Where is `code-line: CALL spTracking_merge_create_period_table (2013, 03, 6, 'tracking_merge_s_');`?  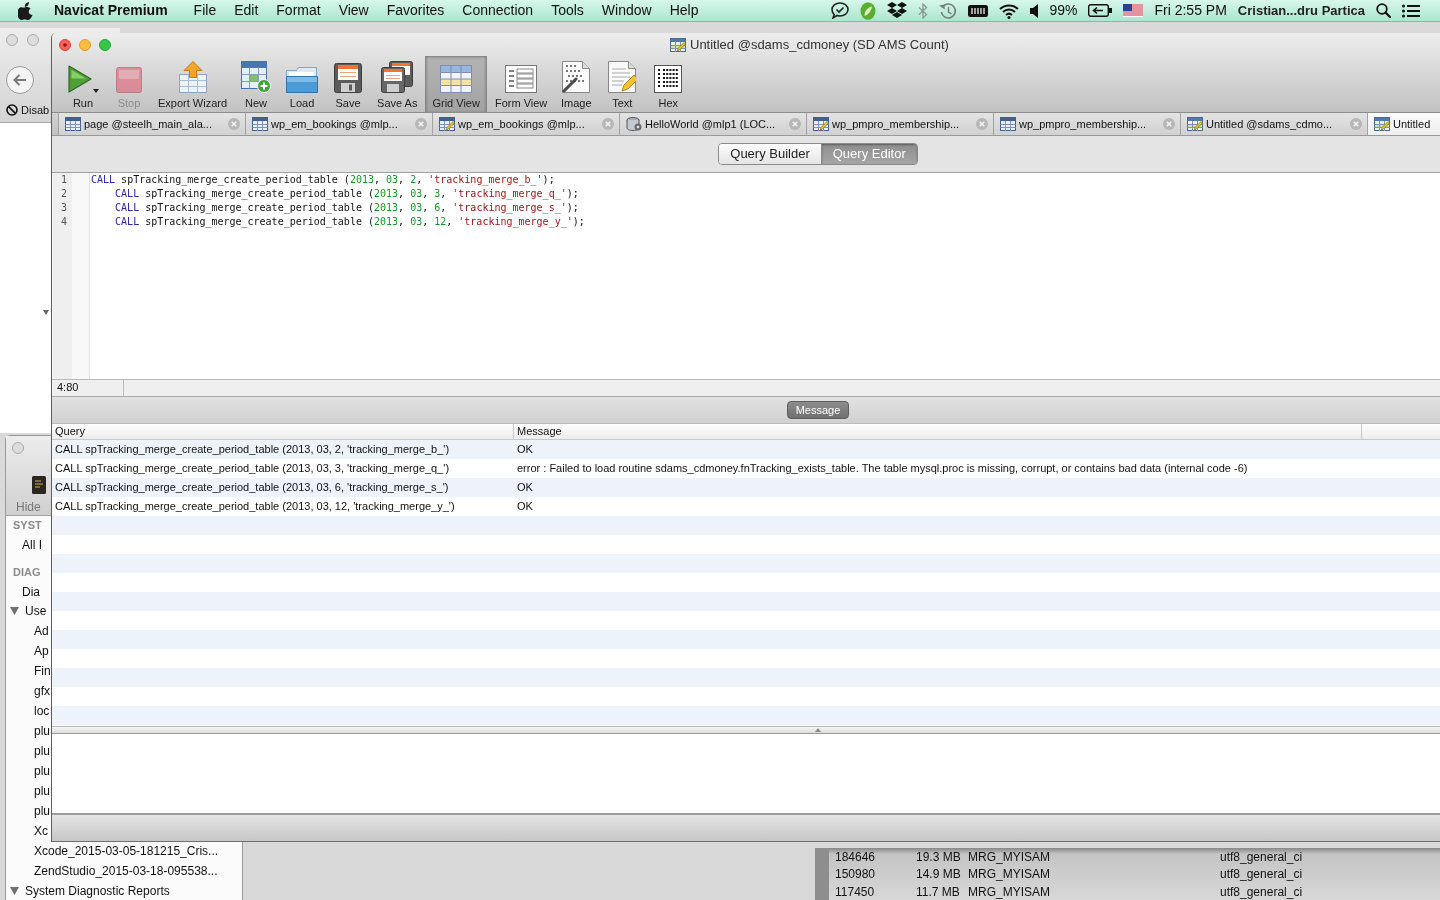
code-line: CALL spTracking_merge_create_period_table (2013, 03, 6, 'tracking_merge_s_'); is located at coordinates (347, 208).